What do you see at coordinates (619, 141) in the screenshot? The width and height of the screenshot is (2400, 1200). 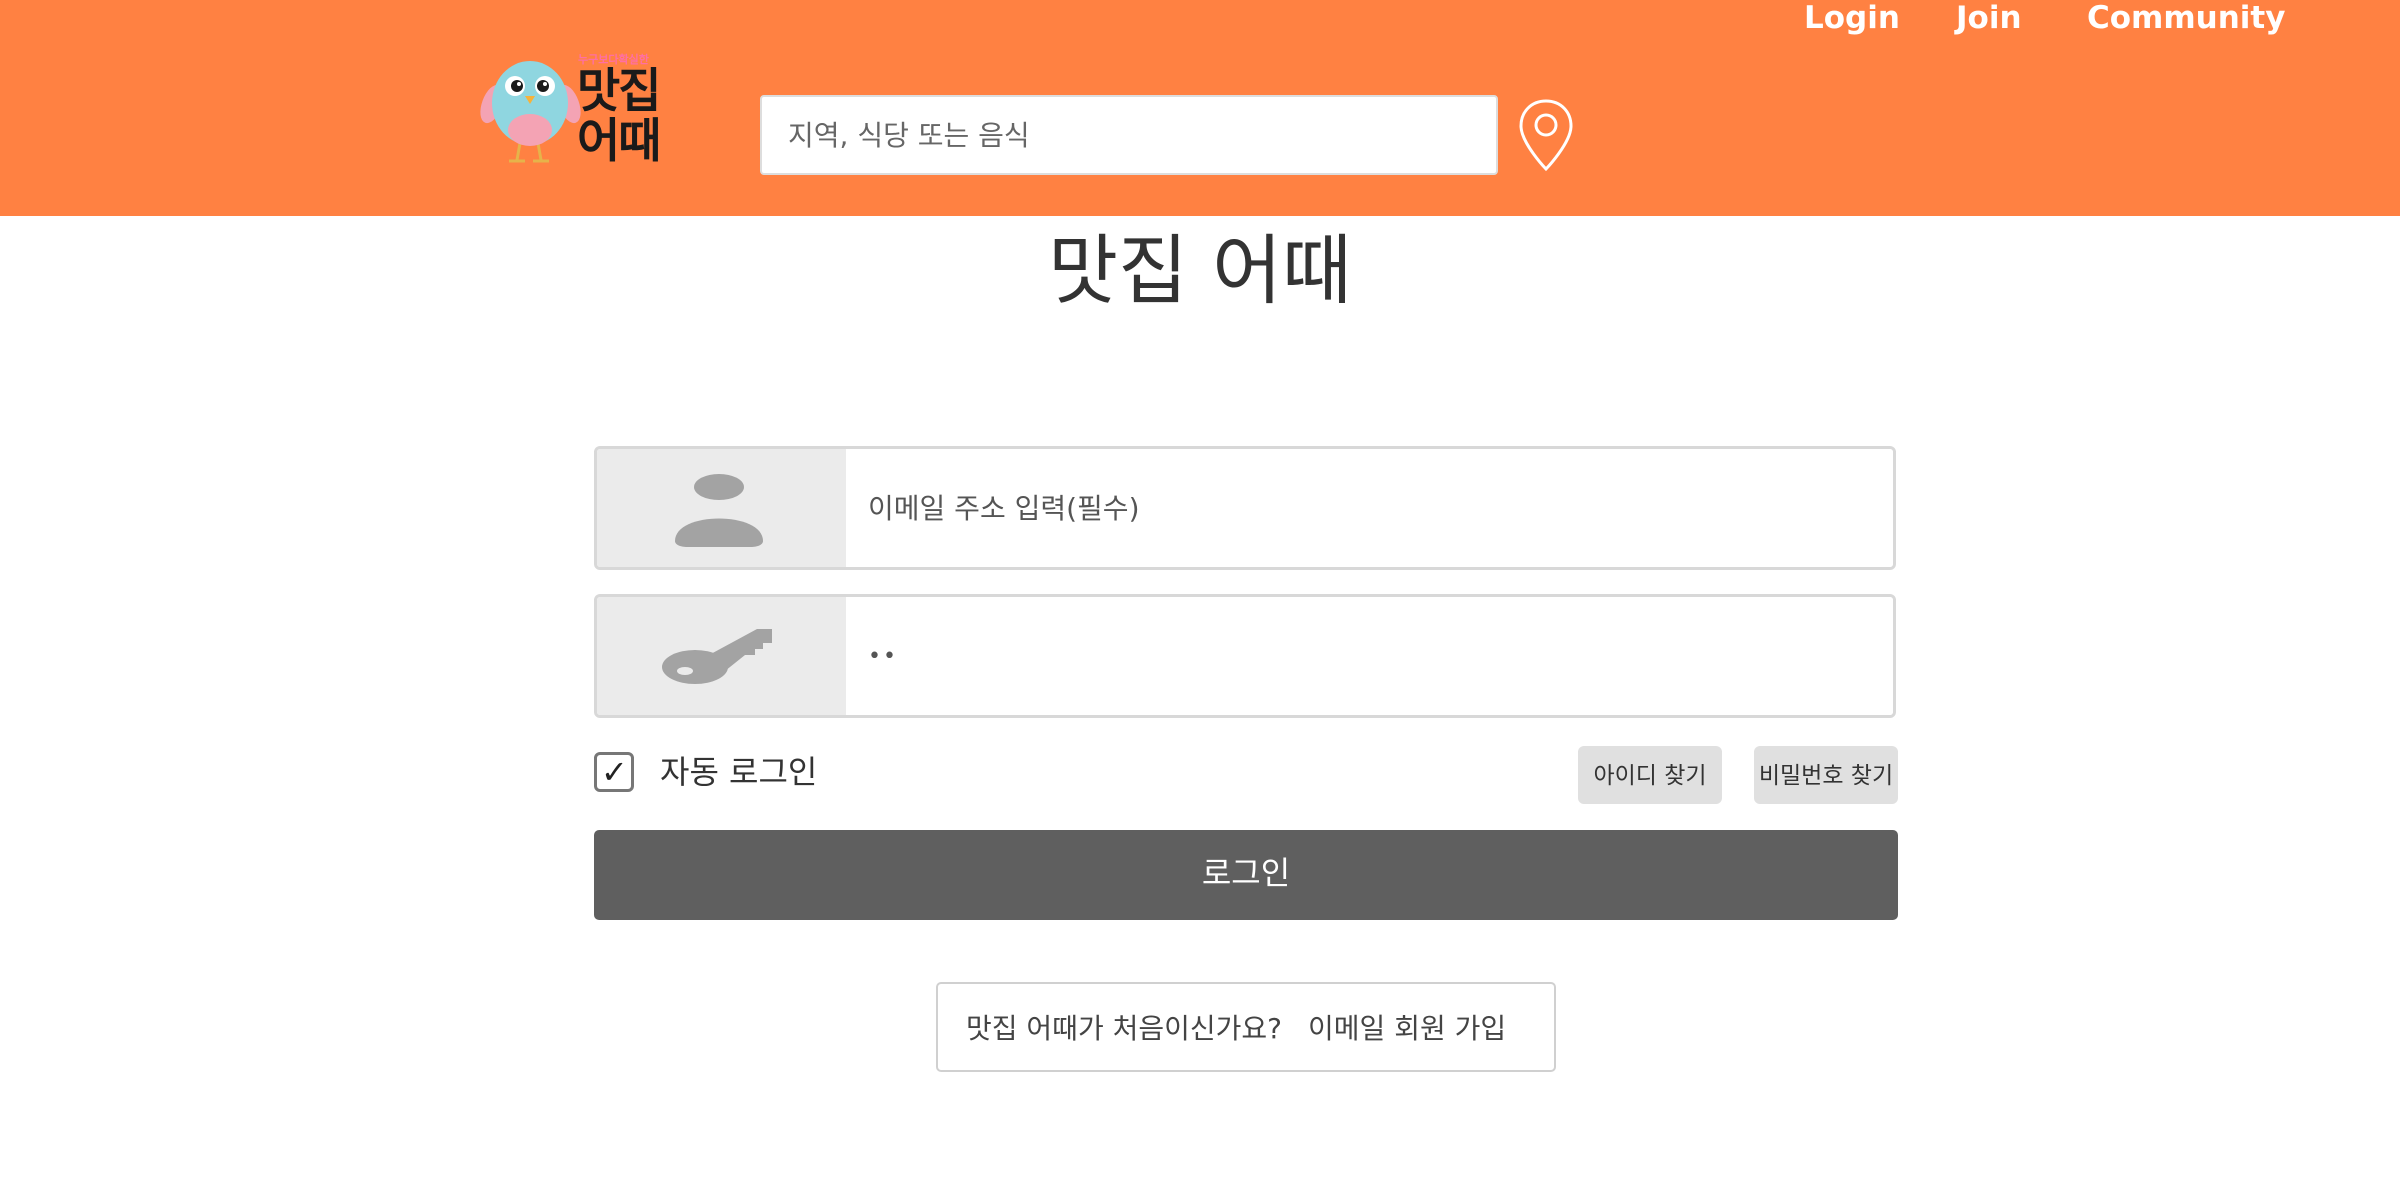 I see `logo-text-line2: 어때` at bounding box center [619, 141].